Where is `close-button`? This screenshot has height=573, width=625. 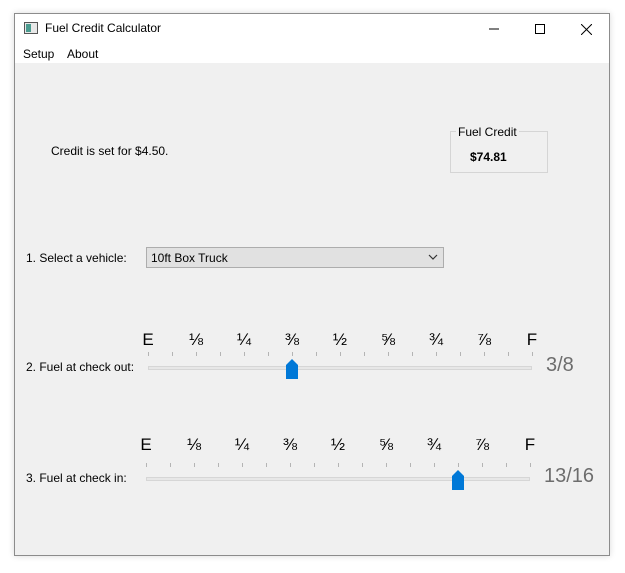
close-button is located at coordinates (586, 29).